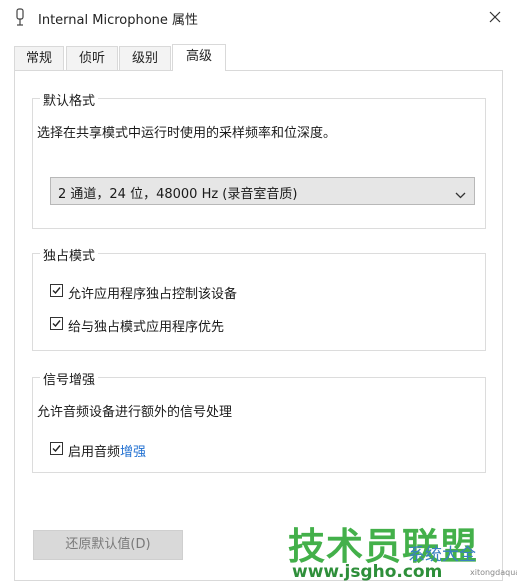 The height and width of the screenshot is (585, 517). Describe the element at coordinates (69, 378) in the screenshot. I see `signal-enhancement-legend: 信号增强` at that location.